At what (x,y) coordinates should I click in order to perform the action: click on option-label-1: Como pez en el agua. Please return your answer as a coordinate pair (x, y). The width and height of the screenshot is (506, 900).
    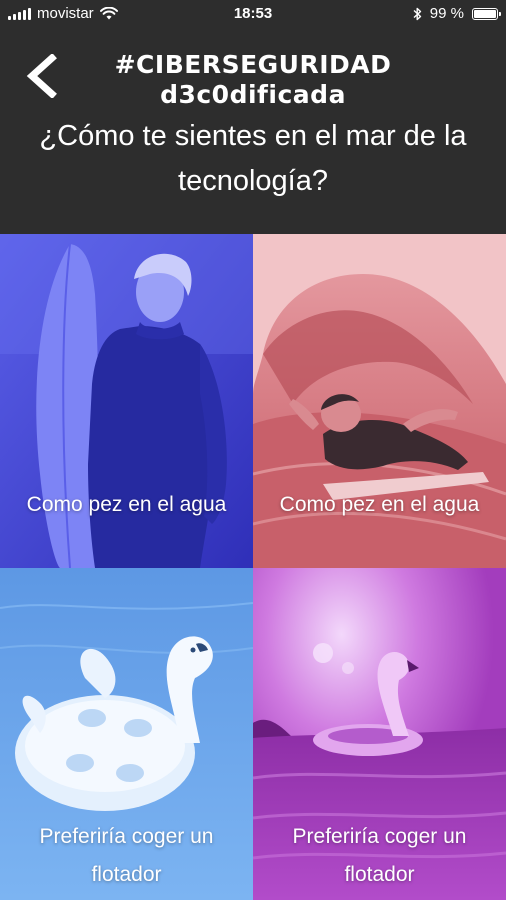
    Looking at the image, I should click on (126, 504).